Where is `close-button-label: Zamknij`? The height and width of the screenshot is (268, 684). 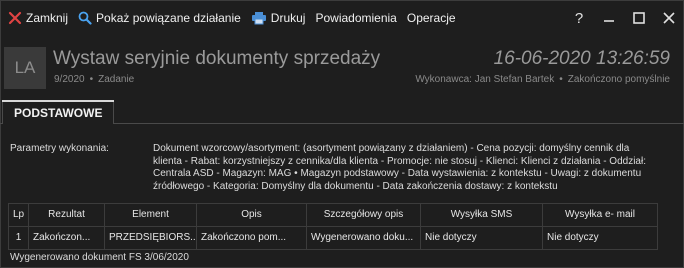
close-button-label: Zamknij is located at coordinates (47, 18).